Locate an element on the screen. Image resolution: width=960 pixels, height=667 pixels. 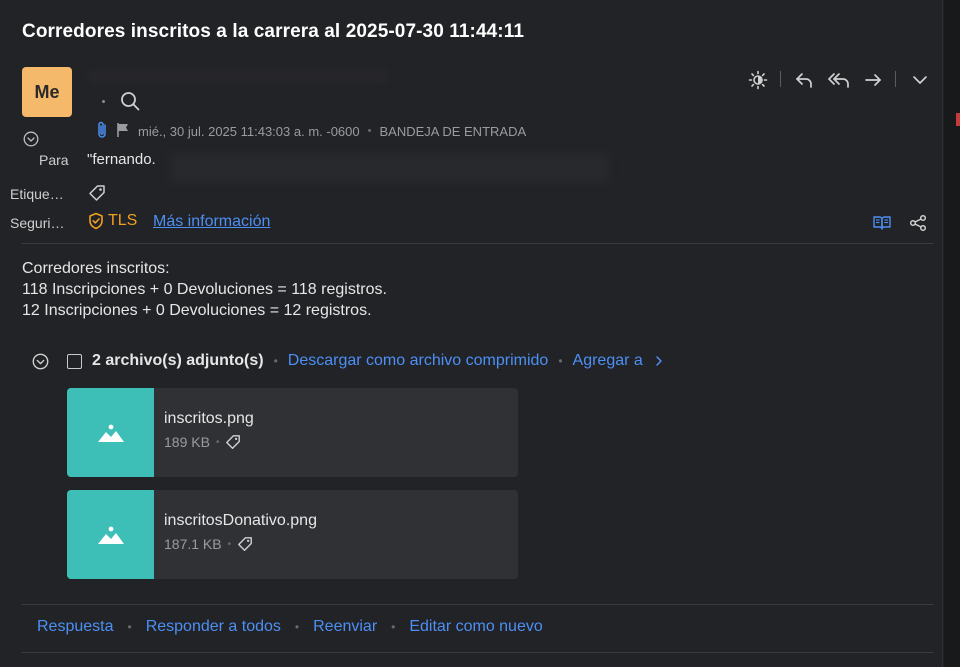
attachment-size: 187.1 KB is located at coordinates (193, 544).